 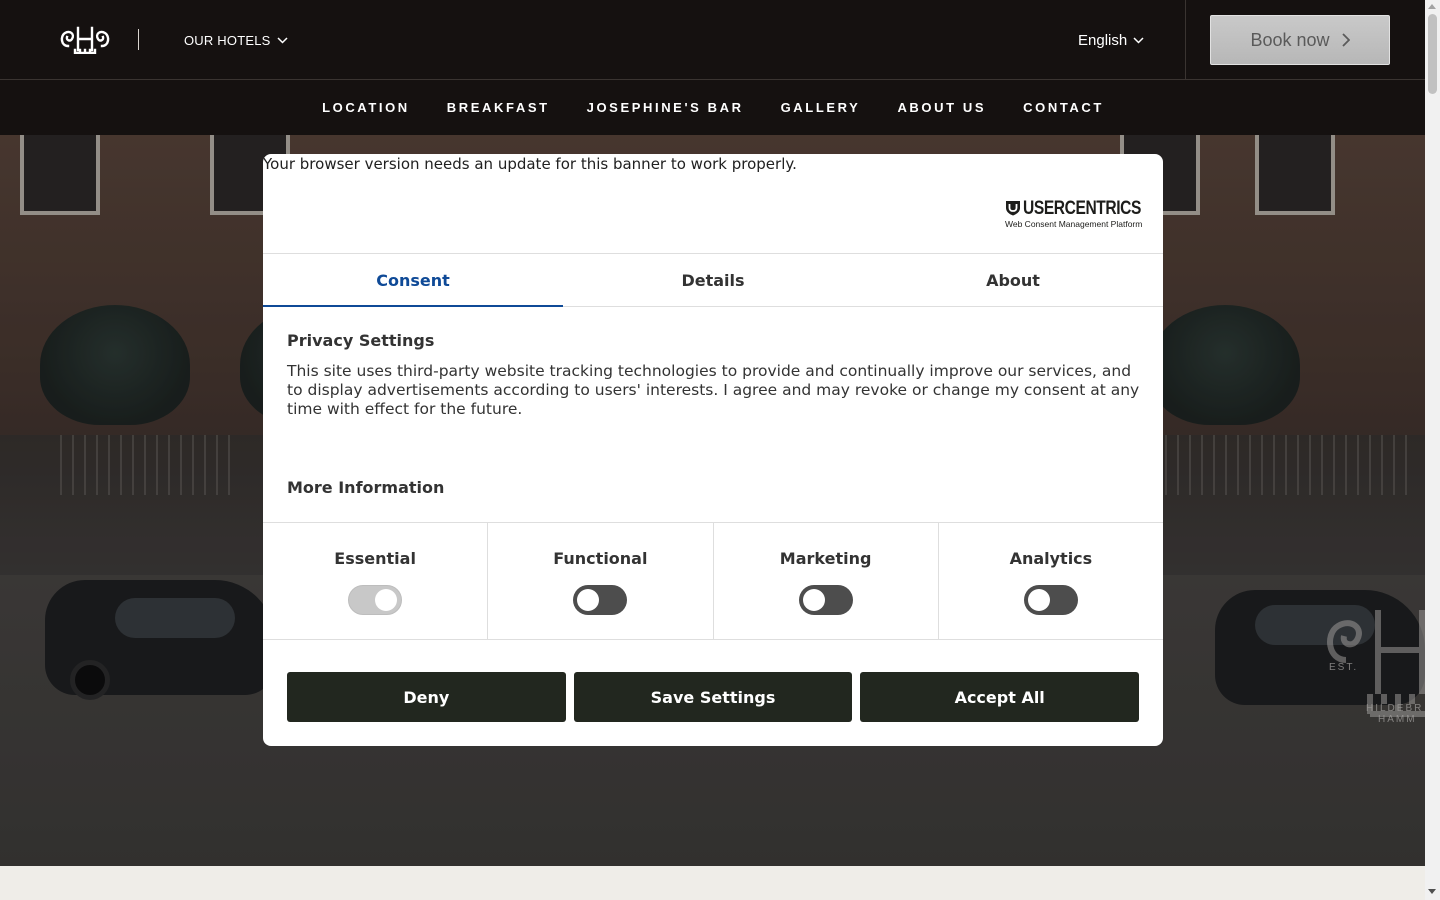 What do you see at coordinates (1397, 719) in the screenshot?
I see `watermark-name-line: HAMM` at bounding box center [1397, 719].